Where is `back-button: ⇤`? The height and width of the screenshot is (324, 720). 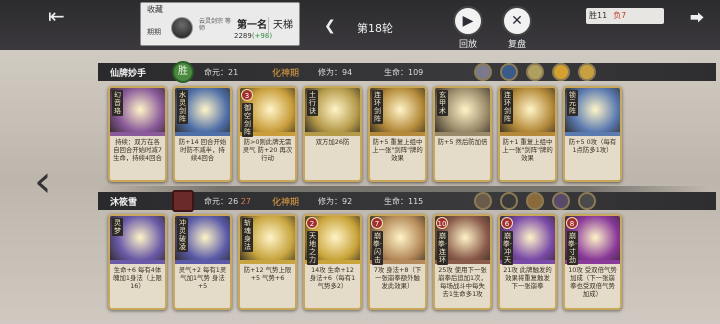 back-button: ⇤ is located at coordinates (65, 16).